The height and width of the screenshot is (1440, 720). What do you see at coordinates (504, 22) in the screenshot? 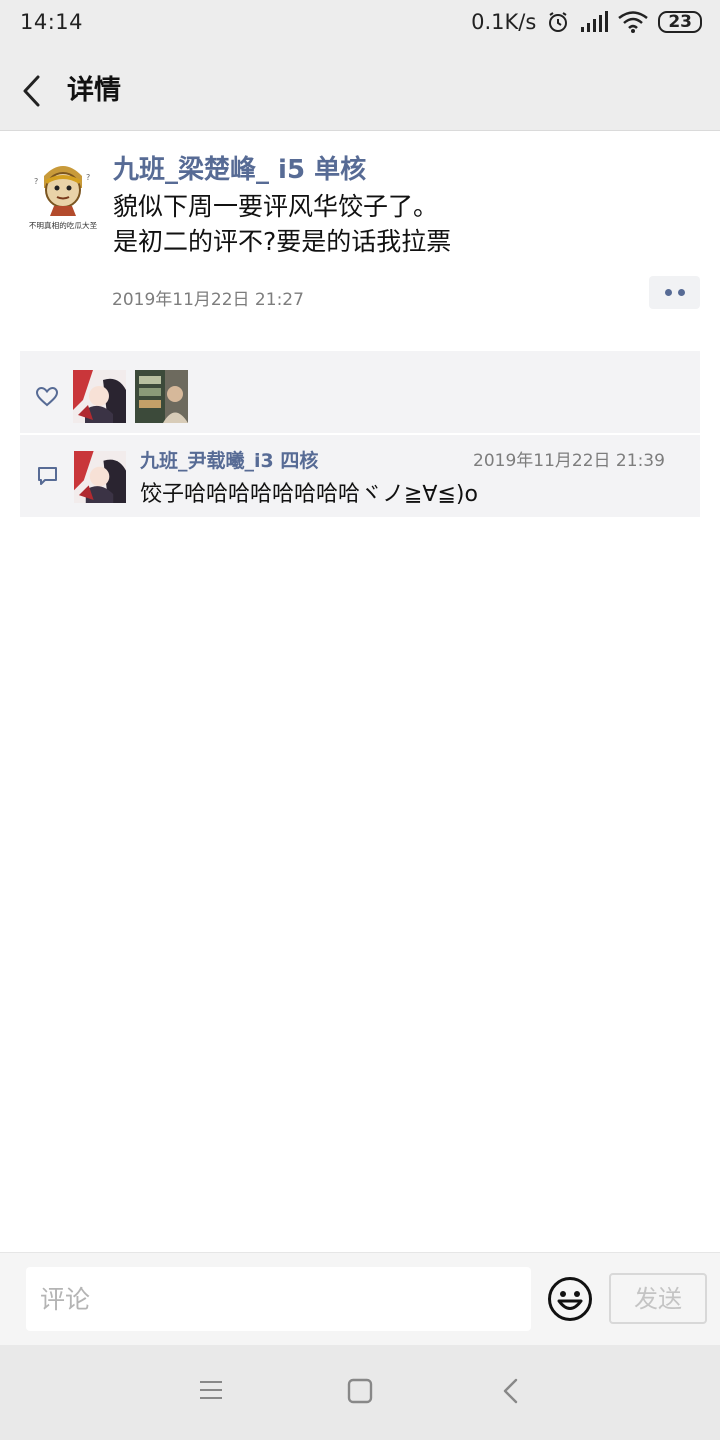
I see `network-speed: 0.1K/s` at bounding box center [504, 22].